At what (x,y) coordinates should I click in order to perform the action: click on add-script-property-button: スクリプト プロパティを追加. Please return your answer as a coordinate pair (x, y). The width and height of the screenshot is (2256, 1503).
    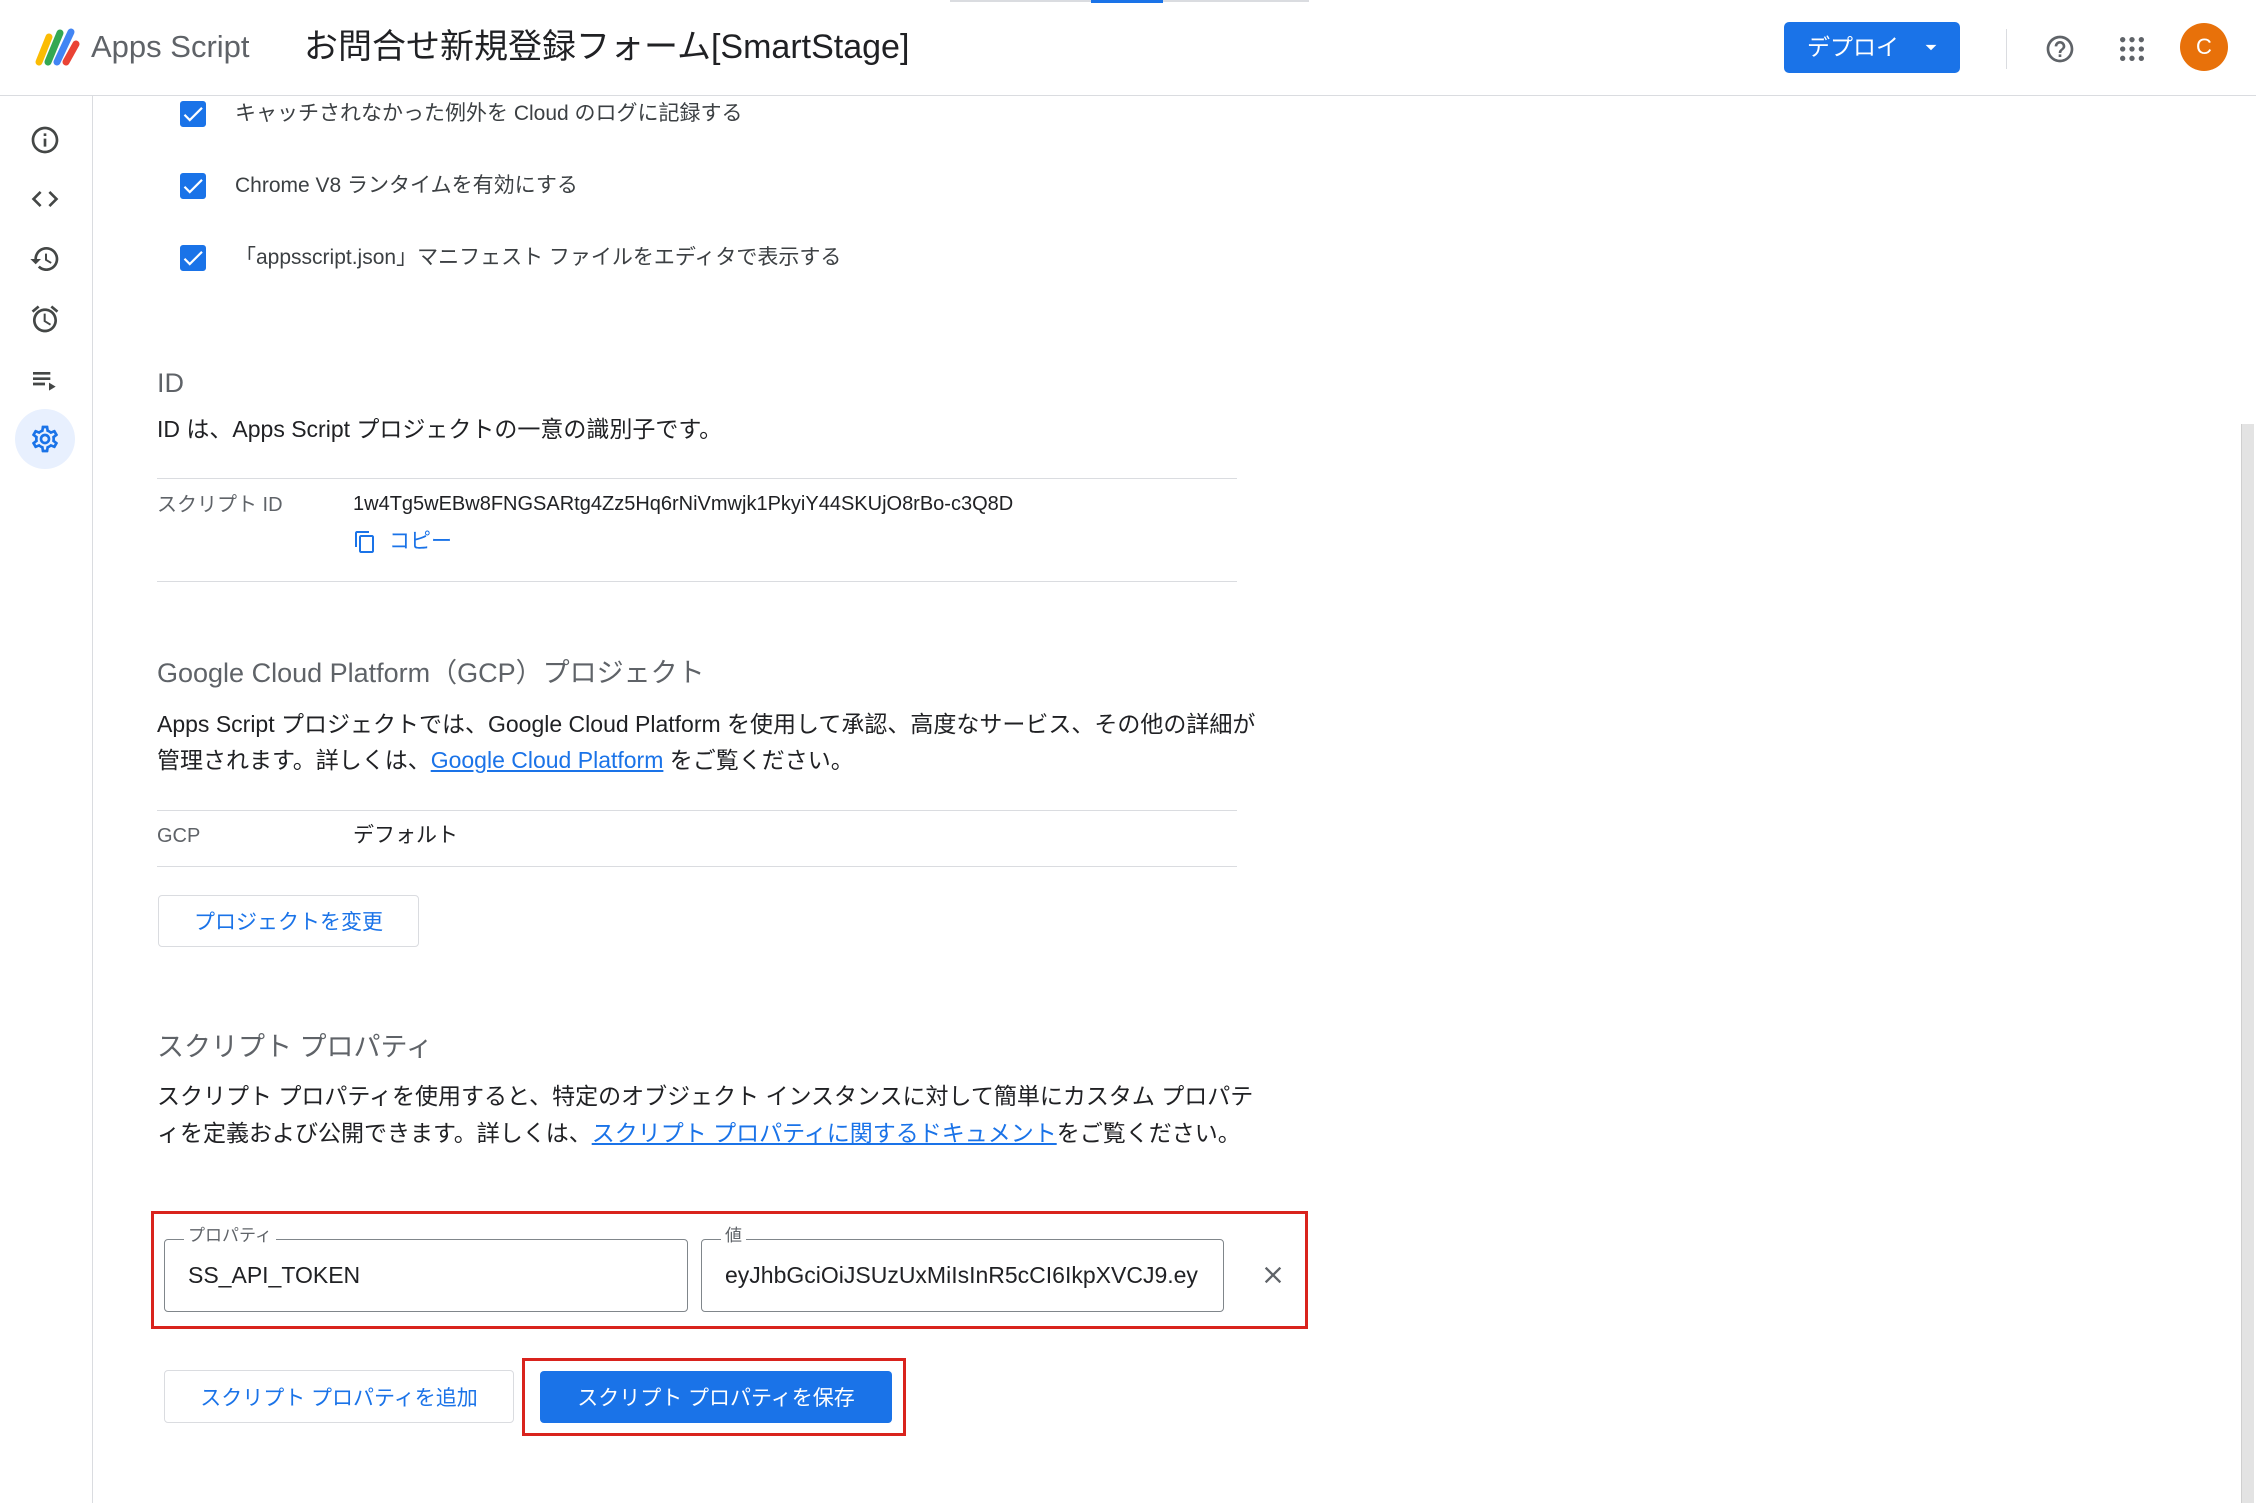
    Looking at the image, I should click on (339, 1396).